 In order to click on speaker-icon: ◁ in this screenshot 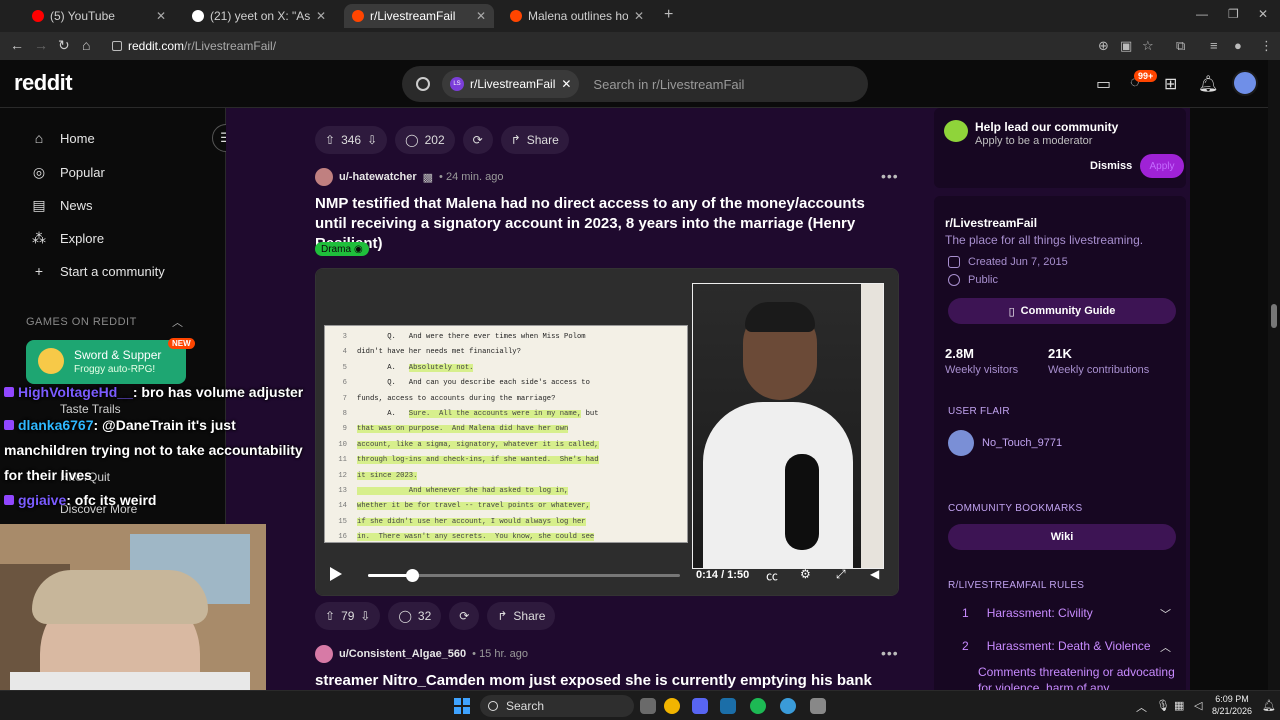, I will do `click(1198, 705)`.